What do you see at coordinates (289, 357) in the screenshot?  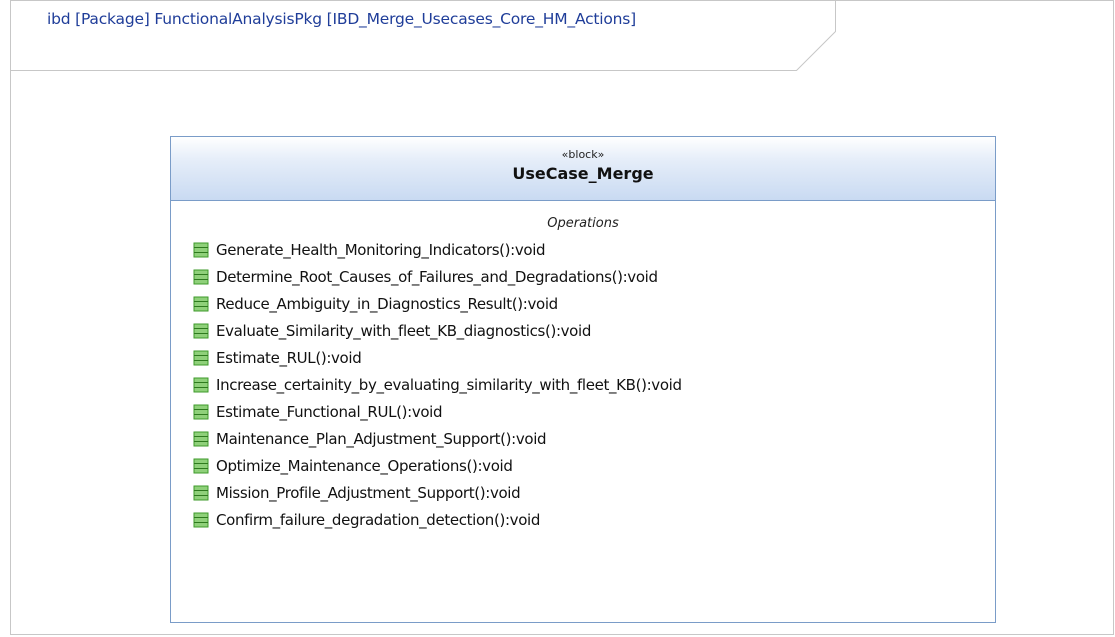 I see `operation-label: Estimate_RUL():void` at bounding box center [289, 357].